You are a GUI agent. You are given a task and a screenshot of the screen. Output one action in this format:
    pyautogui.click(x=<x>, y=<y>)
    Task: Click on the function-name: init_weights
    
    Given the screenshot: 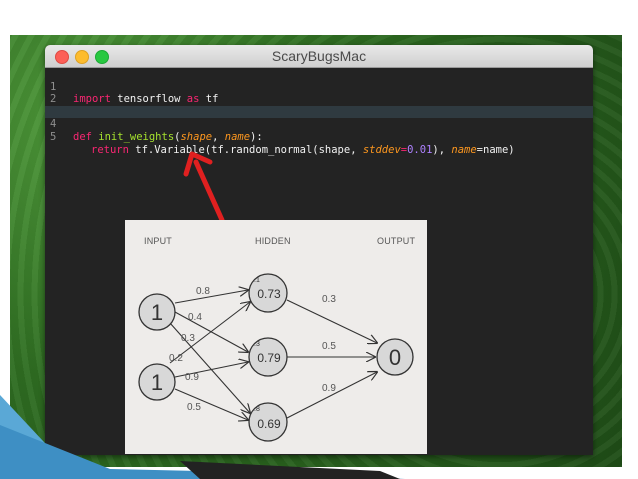 What is the action you would take?
    pyautogui.click(x=133, y=136)
    